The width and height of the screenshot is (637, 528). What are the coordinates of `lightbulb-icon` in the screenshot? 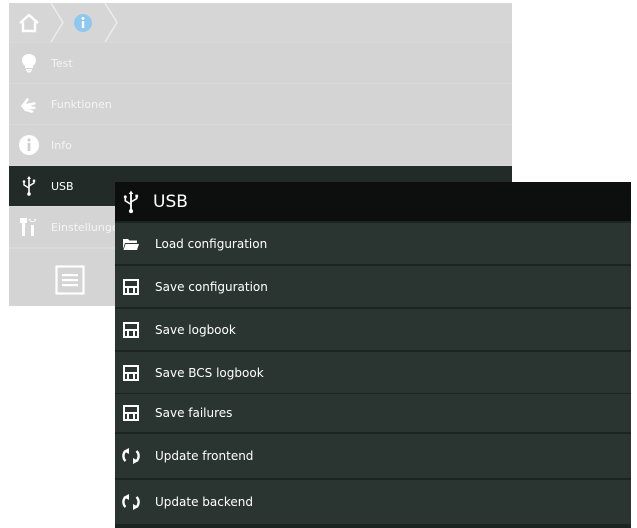 It's located at (29, 63).